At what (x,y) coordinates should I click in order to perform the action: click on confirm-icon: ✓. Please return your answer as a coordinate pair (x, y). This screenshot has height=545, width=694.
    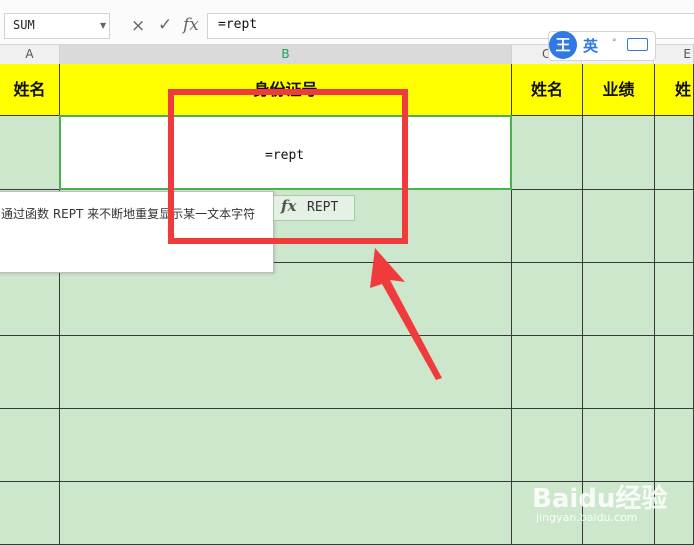
    Looking at the image, I should click on (165, 25).